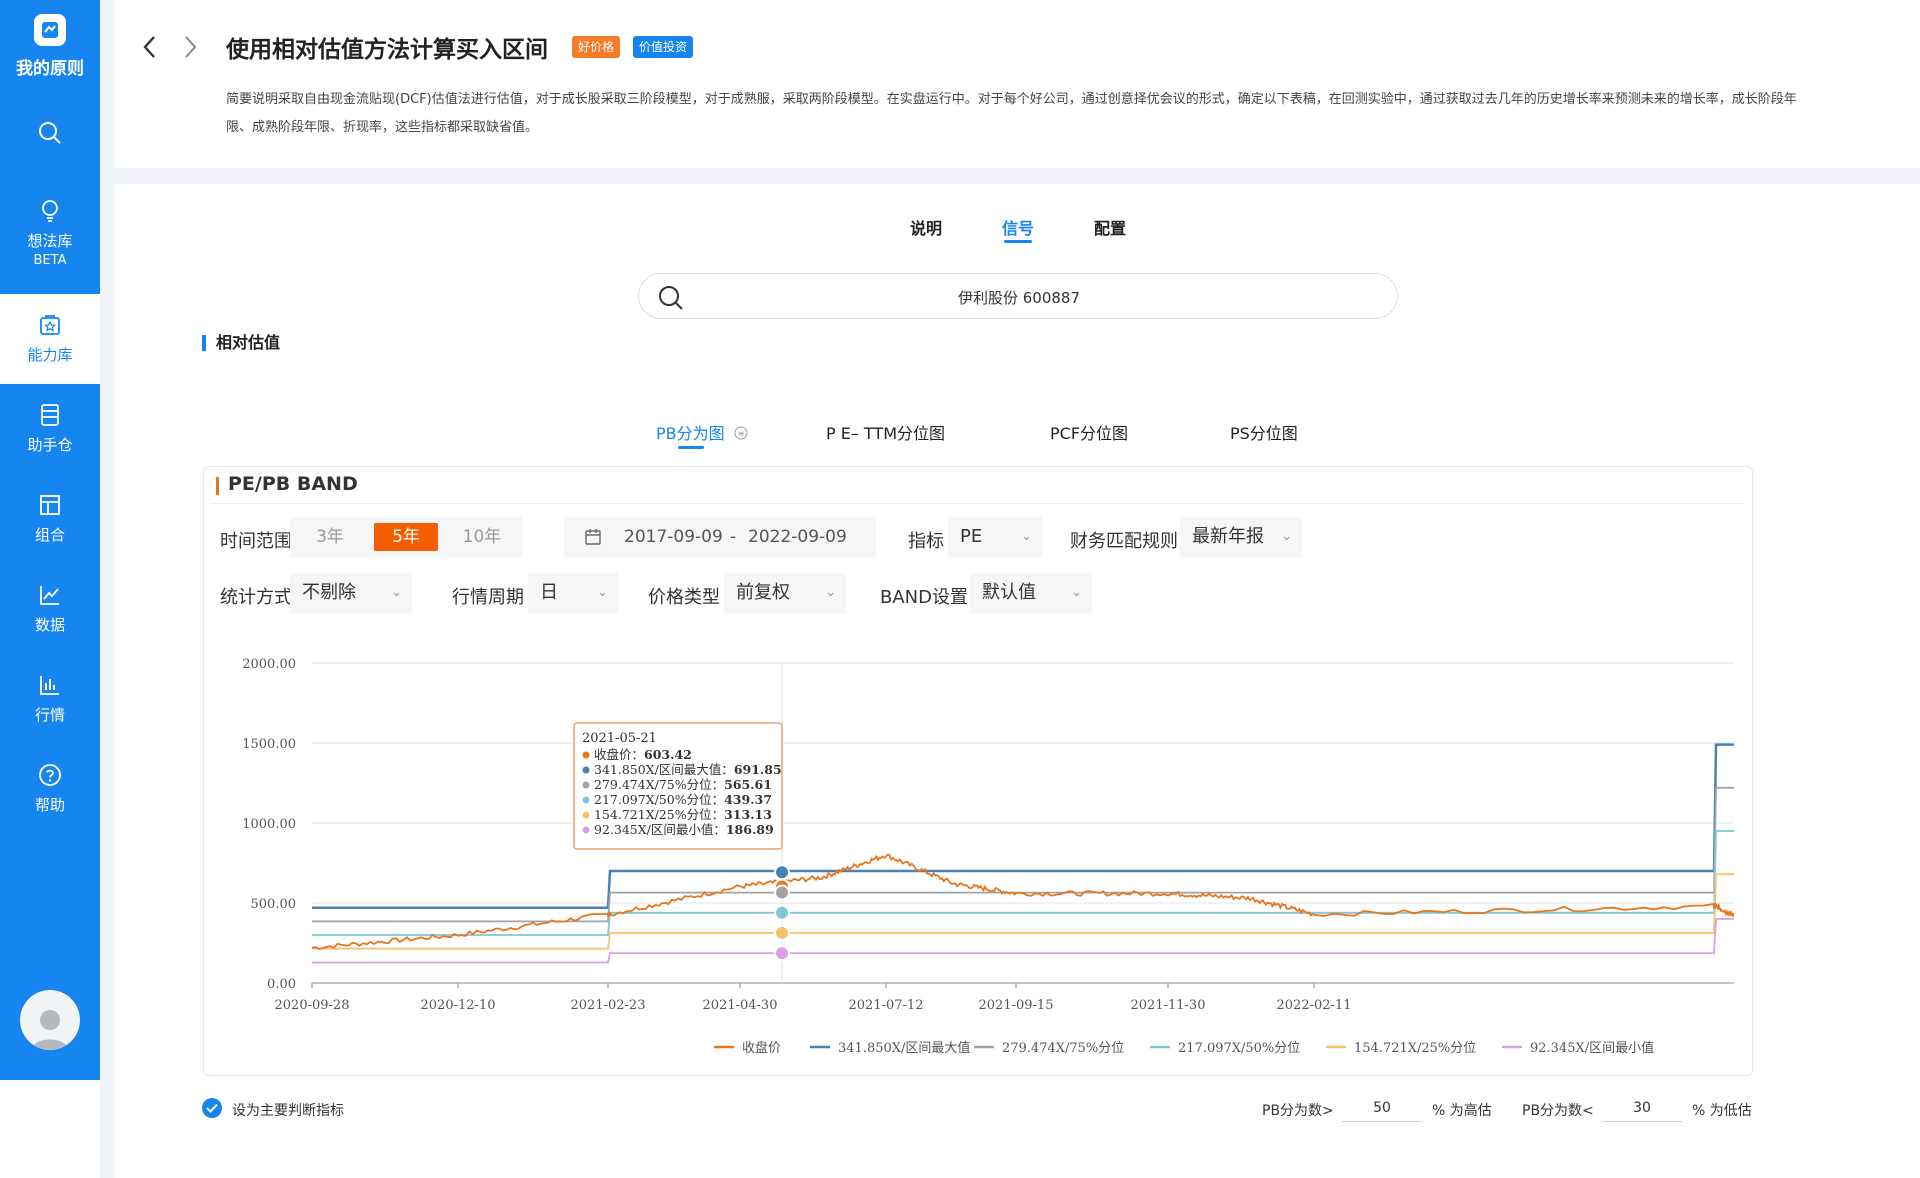 This screenshot has height=1178, width=1920. What do you see at coordinates (50, 685) in the screenshot?
I see `market-icon` at bounding box center [50, 685].